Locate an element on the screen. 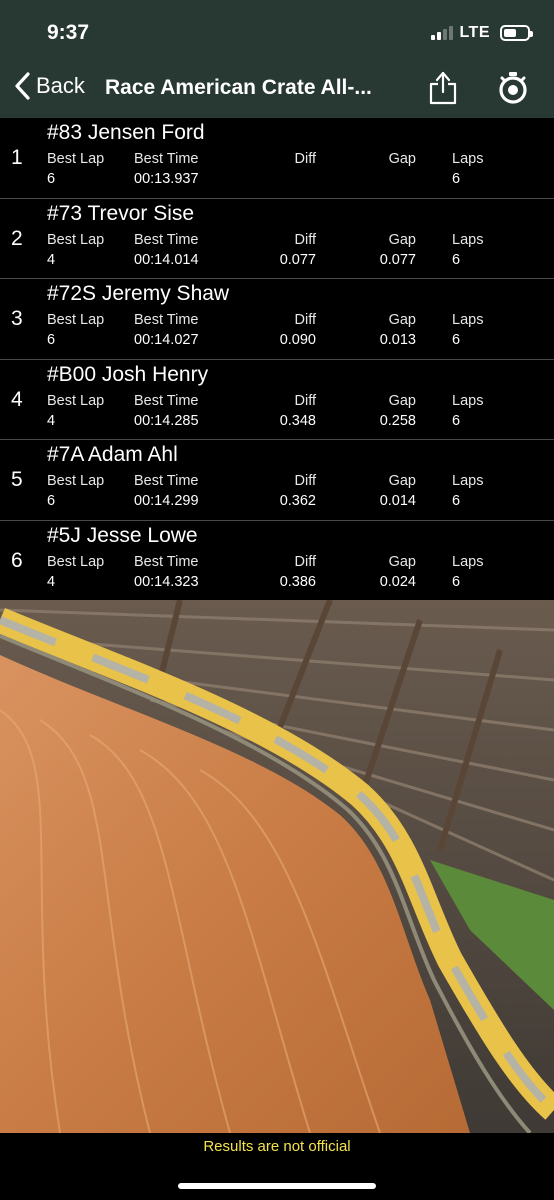  diff-value: 0.348 is located at coordinates (297, 420).